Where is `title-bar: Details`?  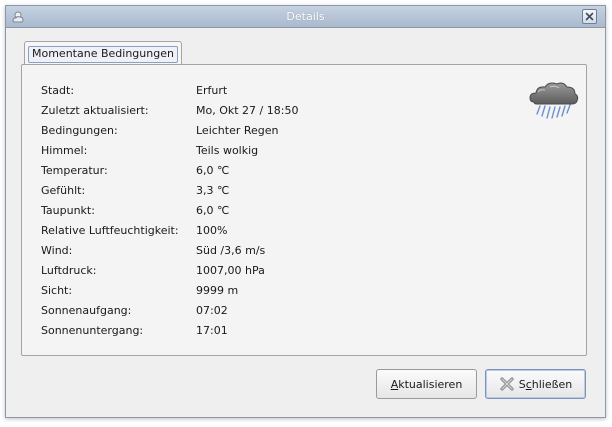
title-bar: Details is located at coordinates (305, 17).